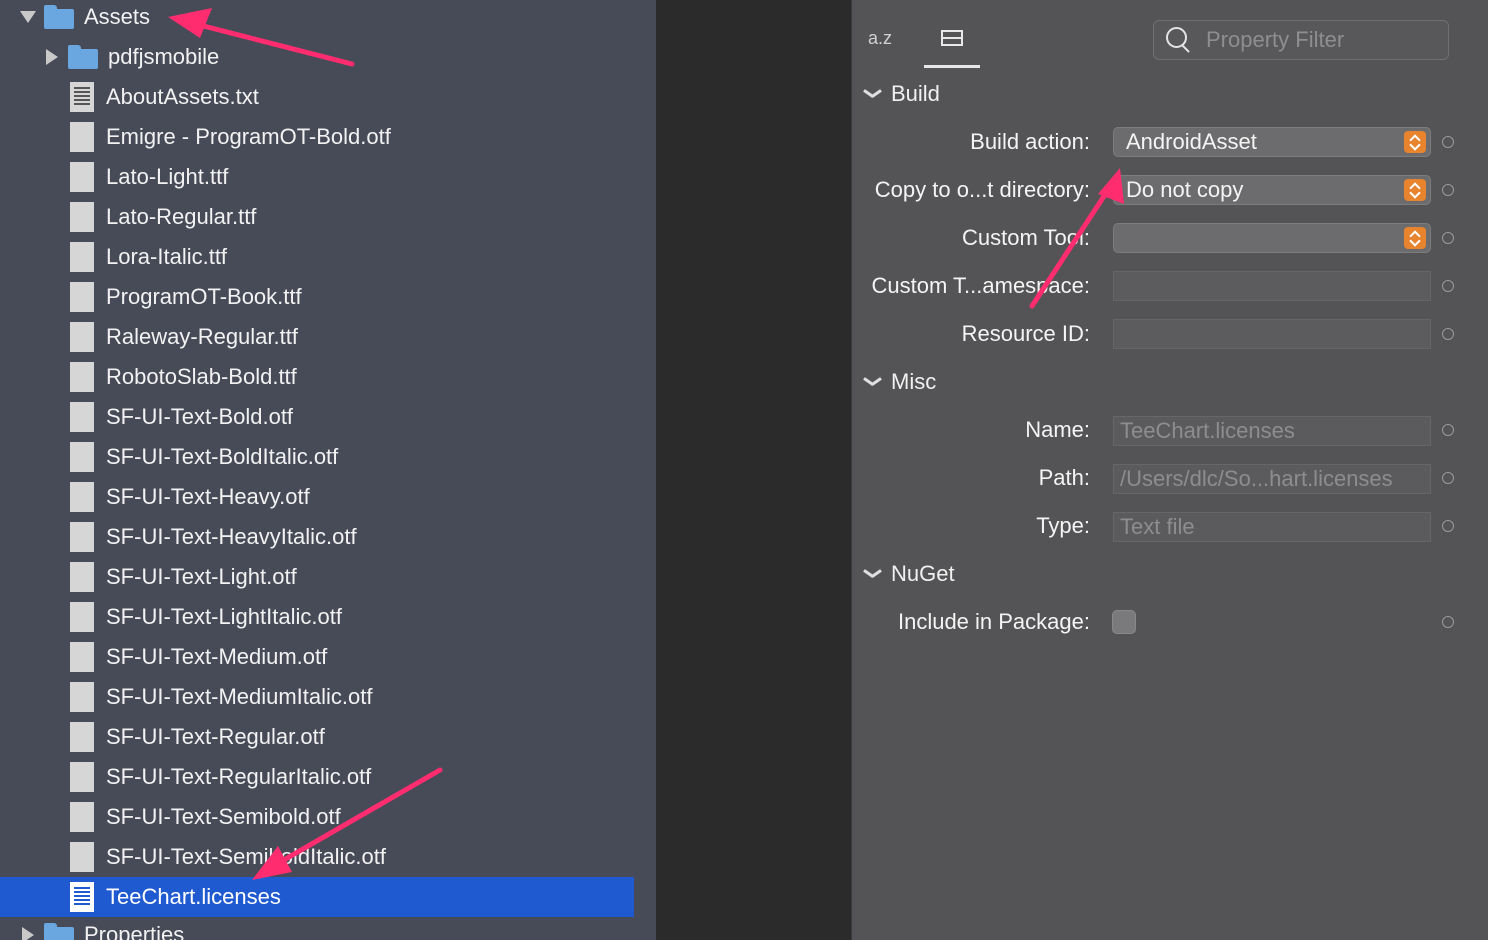  Describe the element at coordinates (317, 18) in the screenshot. I see `tree-row-assets-folder: Assets` at that location.